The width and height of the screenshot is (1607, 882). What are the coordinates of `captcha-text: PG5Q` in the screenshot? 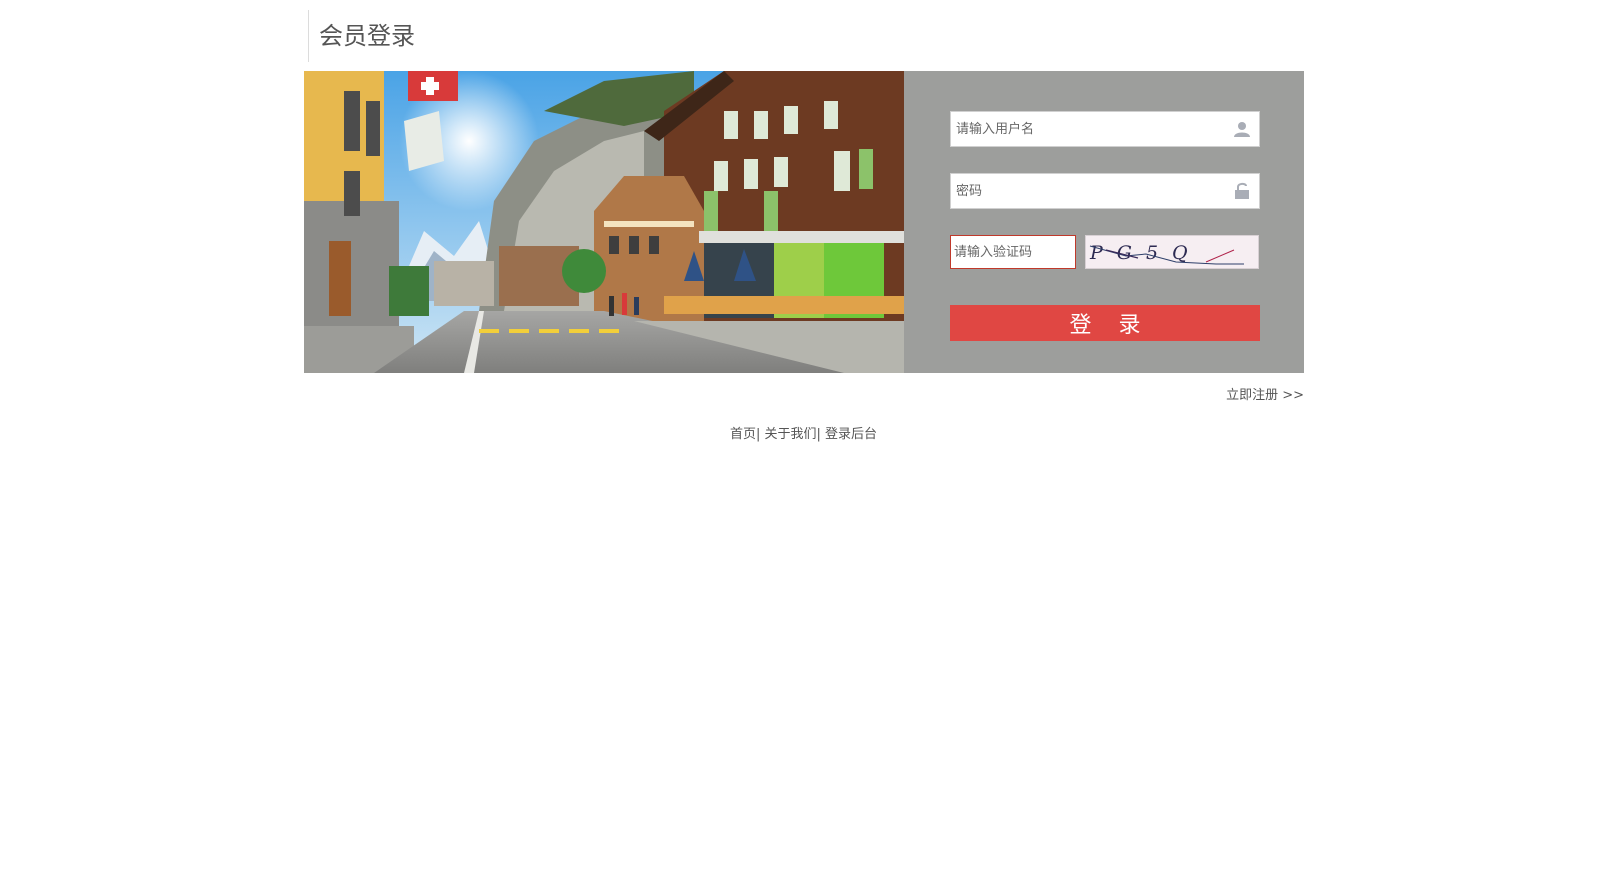 It's located at (1145, 253).